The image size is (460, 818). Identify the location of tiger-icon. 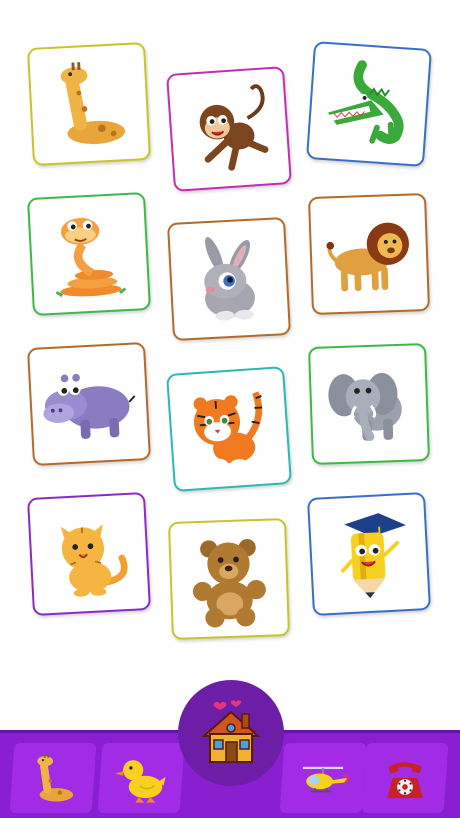
(228, 431).